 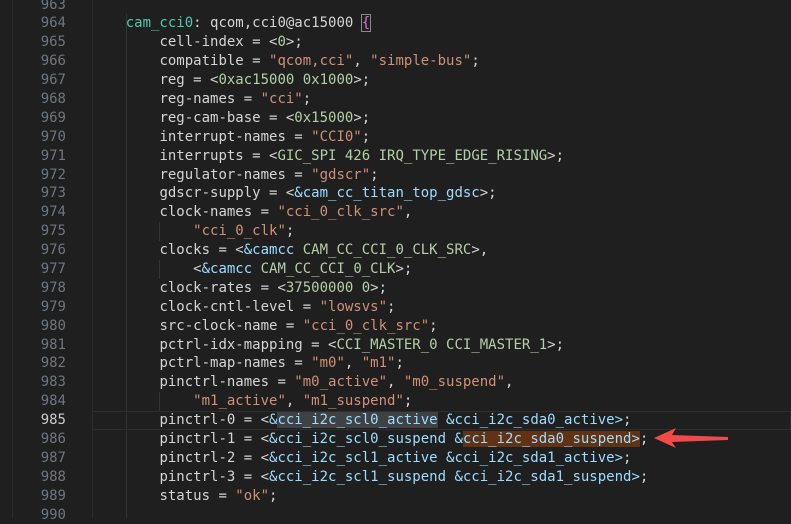 I want to click on code-text: interrupts = <, so click(x=218, y=155).